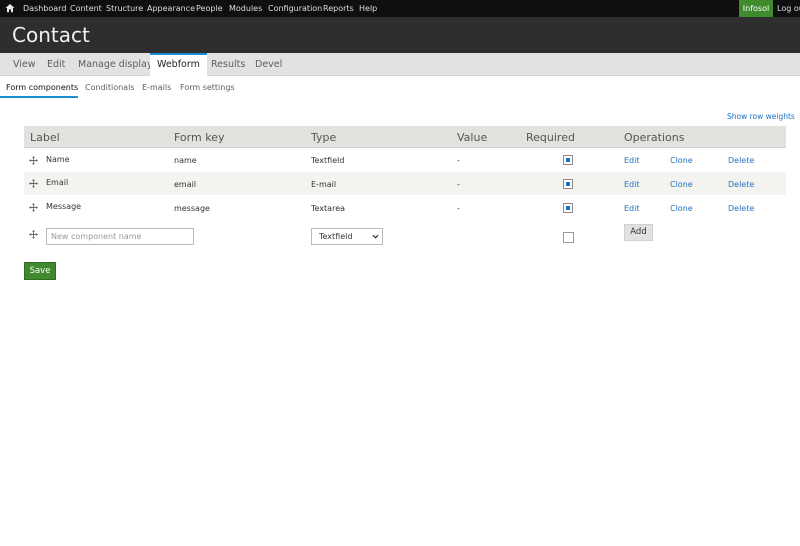  What do you see at coordinates (199, 137) in the screenshot?
I see `column-header-form-key: Form key` at bounding box center [199, 137].